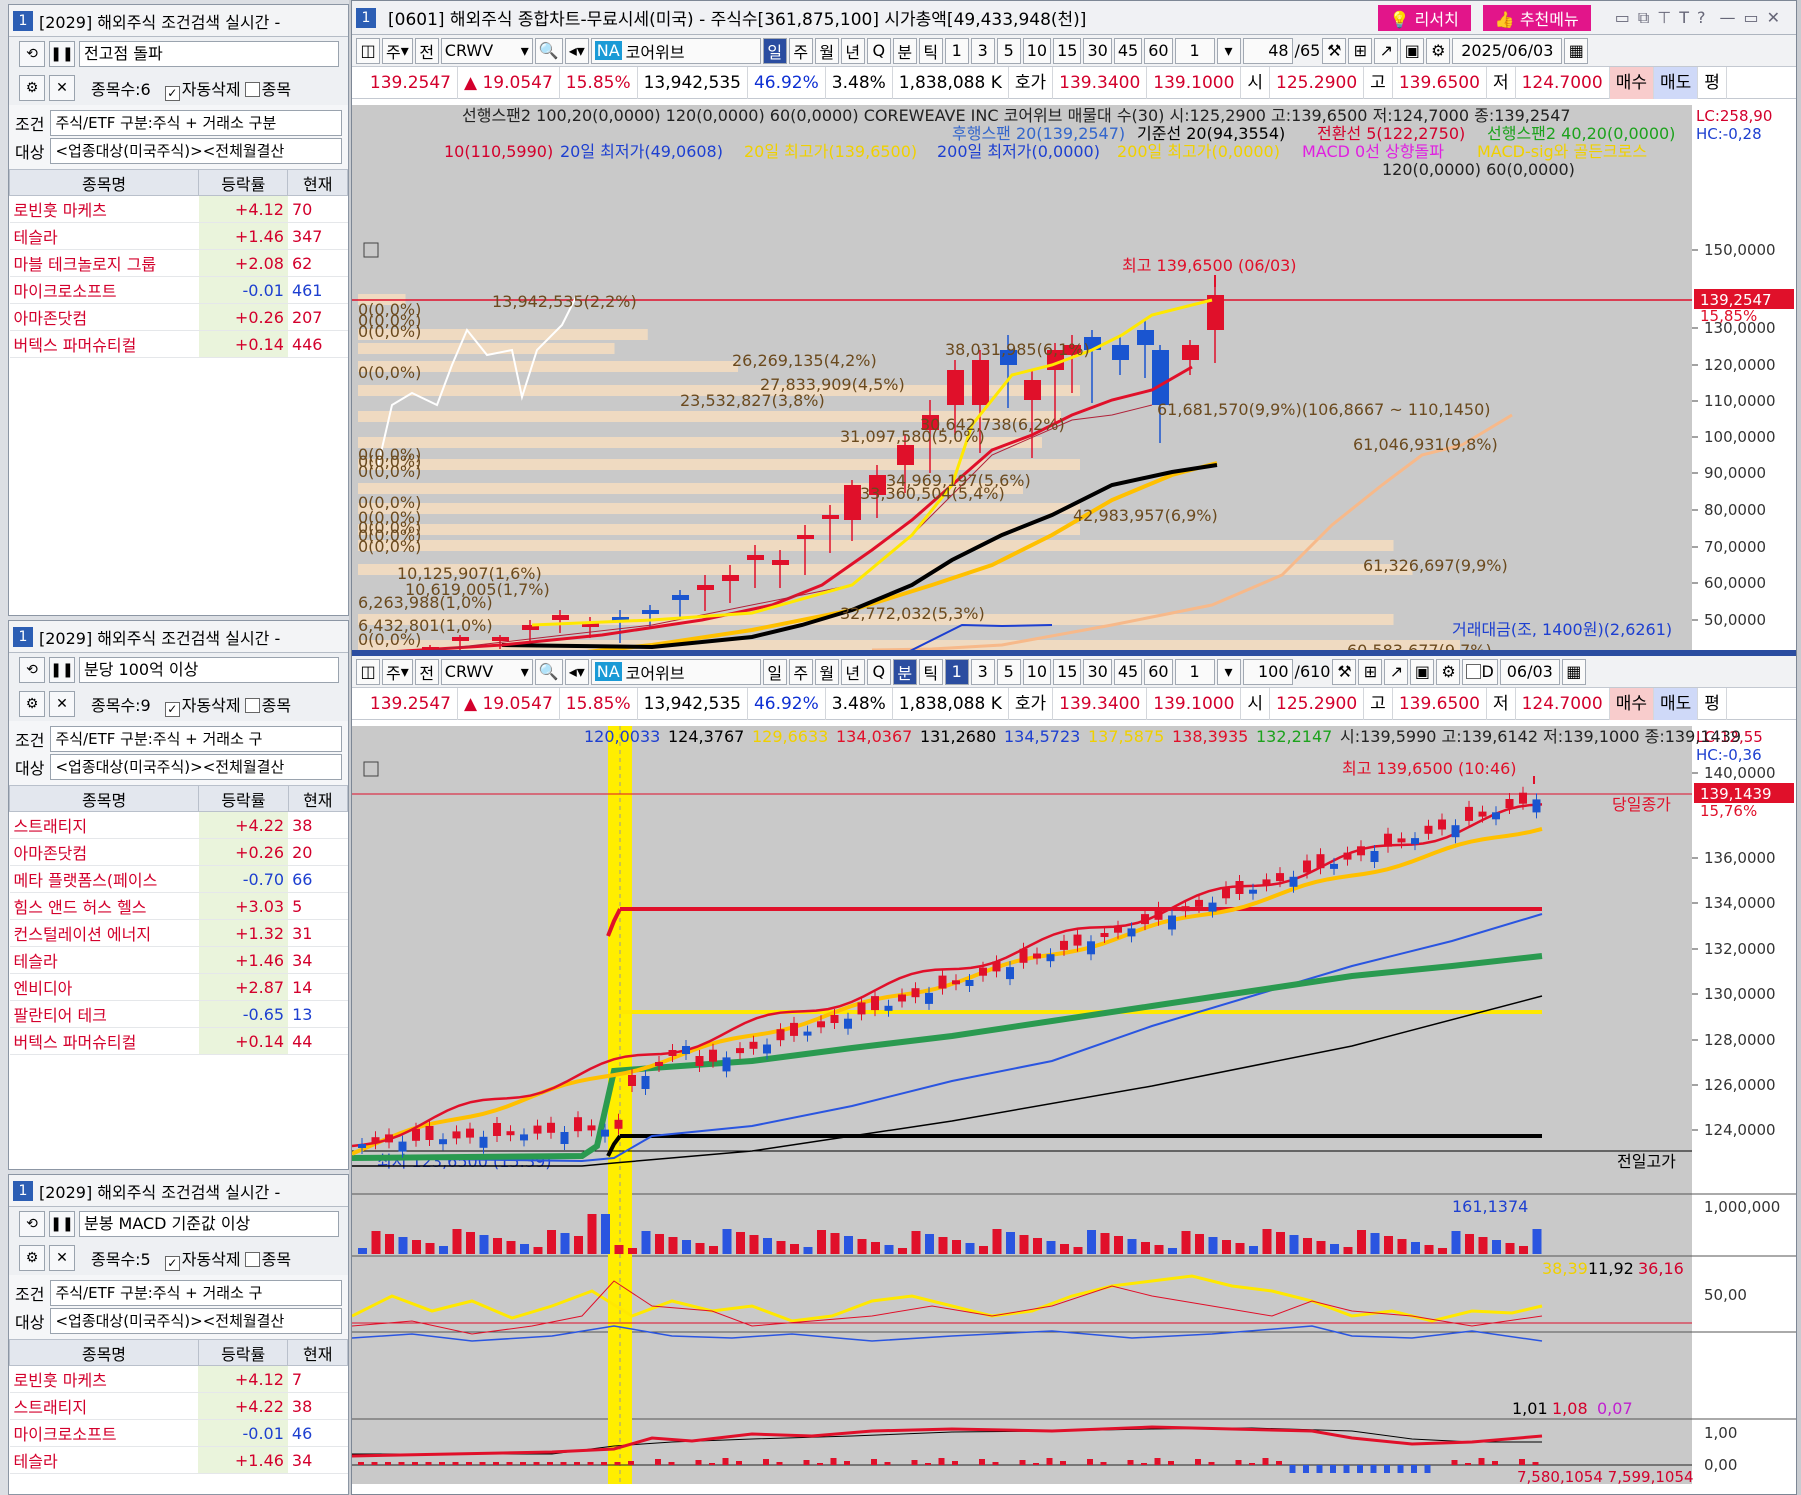  I want to click on save-icon: ▣, so click(1412, 50).